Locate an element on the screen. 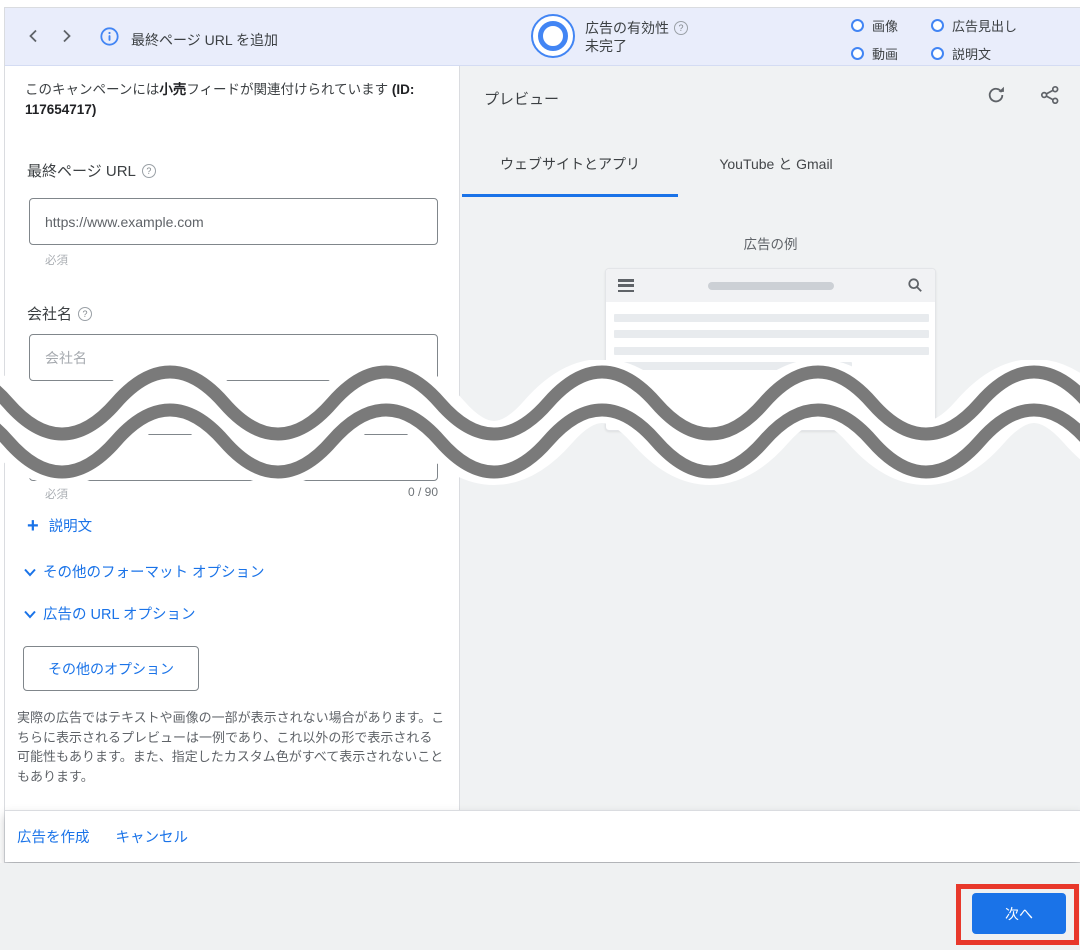  step-title: 最終ページ URL を追加 is located at coordinates (204, 40).